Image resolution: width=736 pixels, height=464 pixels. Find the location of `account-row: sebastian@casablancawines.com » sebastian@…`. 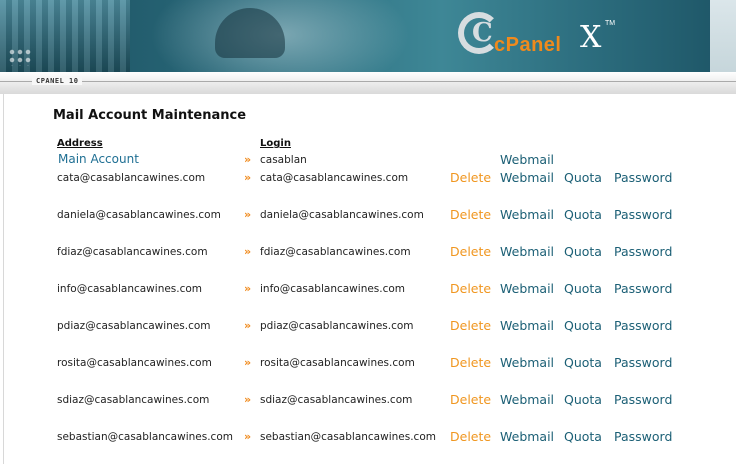

account-row: sebastian@casablancawines.com » sebastian@… is located at coordinates (368, 438).